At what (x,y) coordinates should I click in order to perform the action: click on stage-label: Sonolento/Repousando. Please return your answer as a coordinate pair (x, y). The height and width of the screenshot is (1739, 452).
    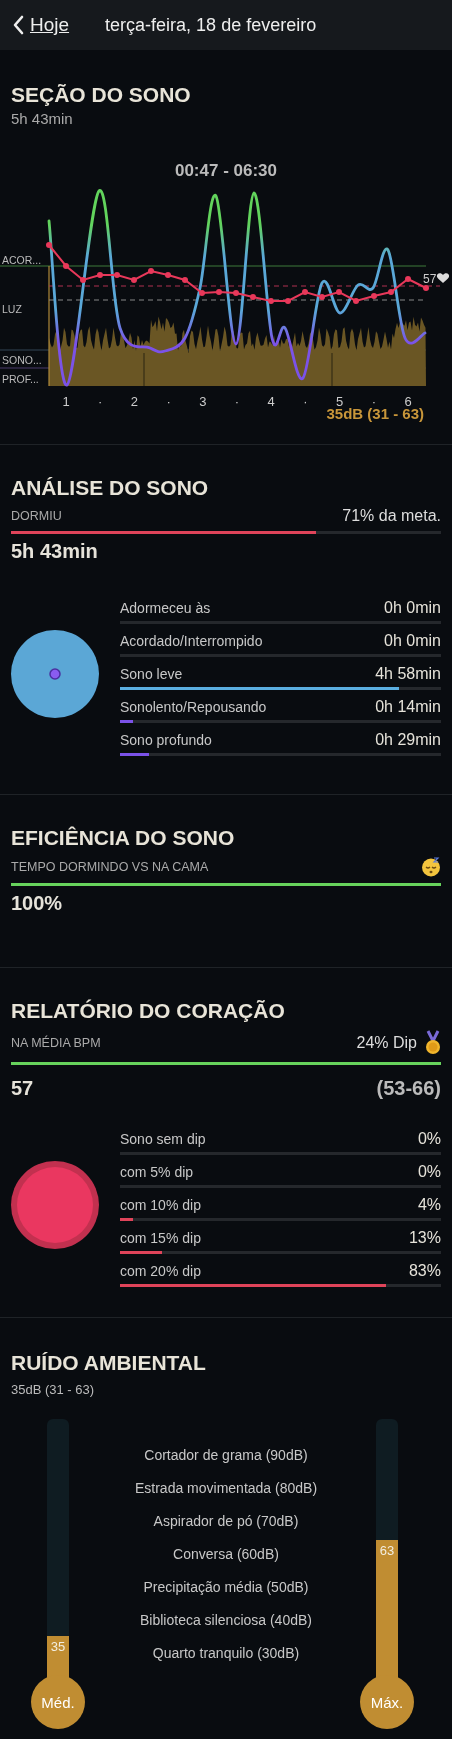
    Looking at the image, I should click on (193, 707).